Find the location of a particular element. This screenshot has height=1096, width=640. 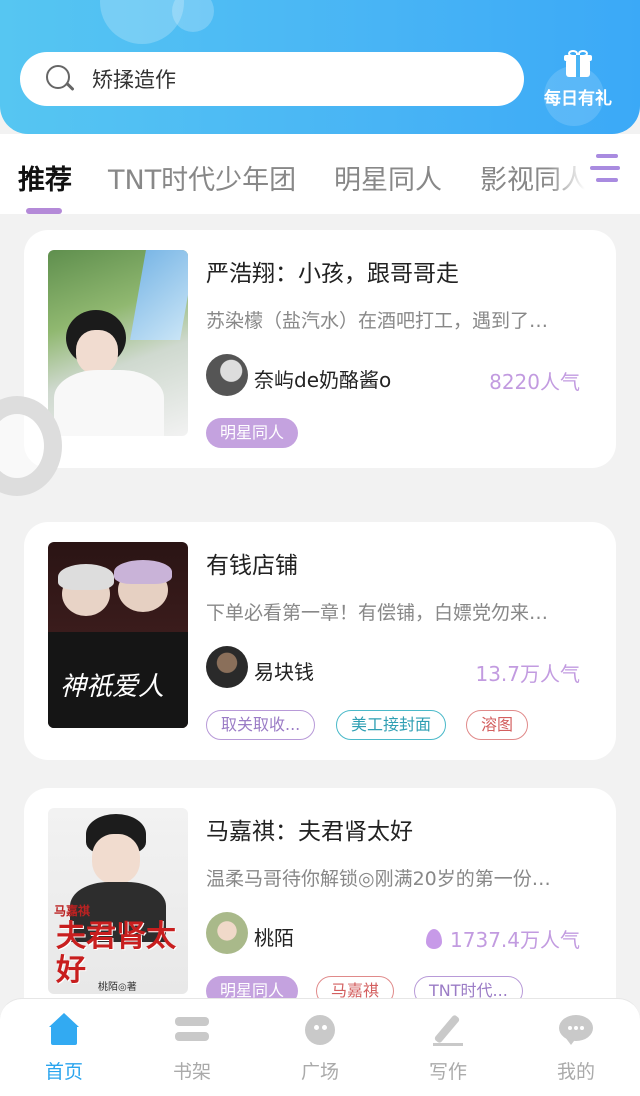

nav-write: 写作 is located at coordinates (448, 1048).